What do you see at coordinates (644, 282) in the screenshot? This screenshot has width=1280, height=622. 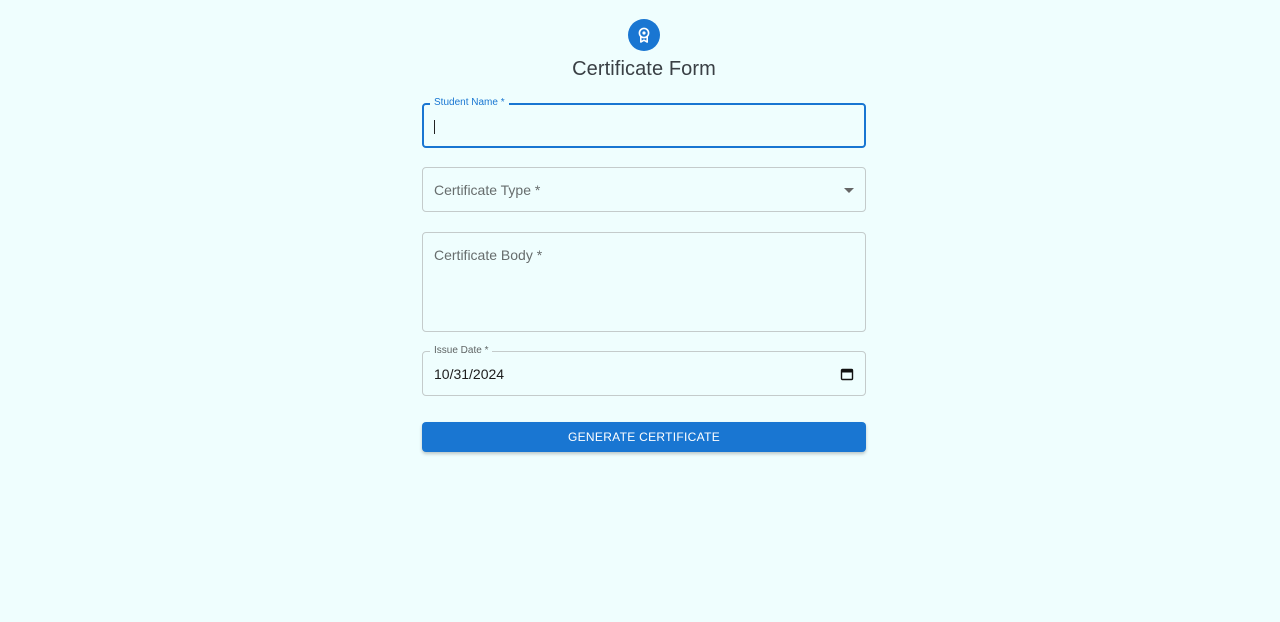 I see `certificate-body-field: Certificate Body *` at bounding box center [644, 282].